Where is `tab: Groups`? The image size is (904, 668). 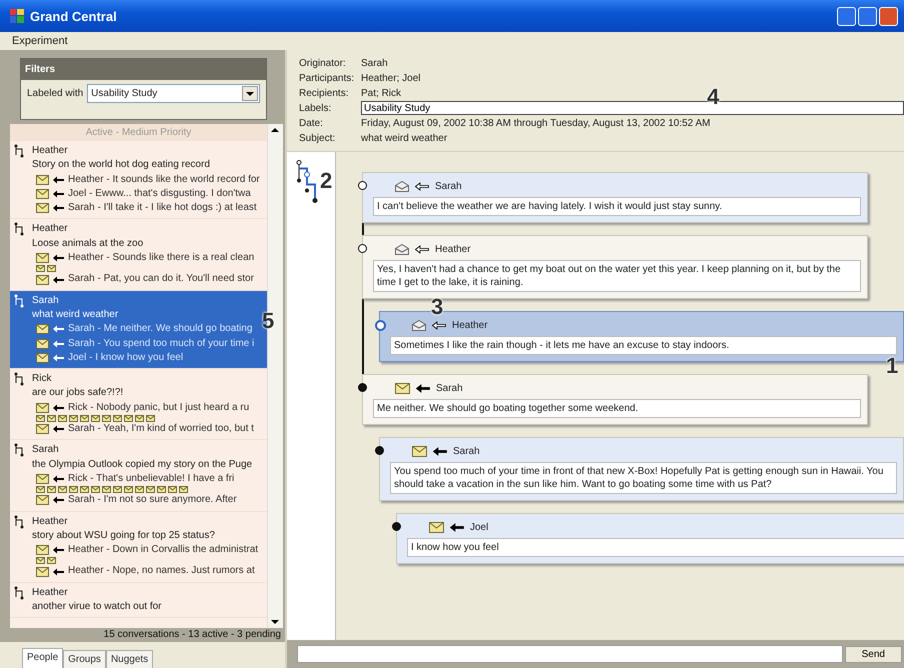
tab: Groups is located at coordinates (84, 659).